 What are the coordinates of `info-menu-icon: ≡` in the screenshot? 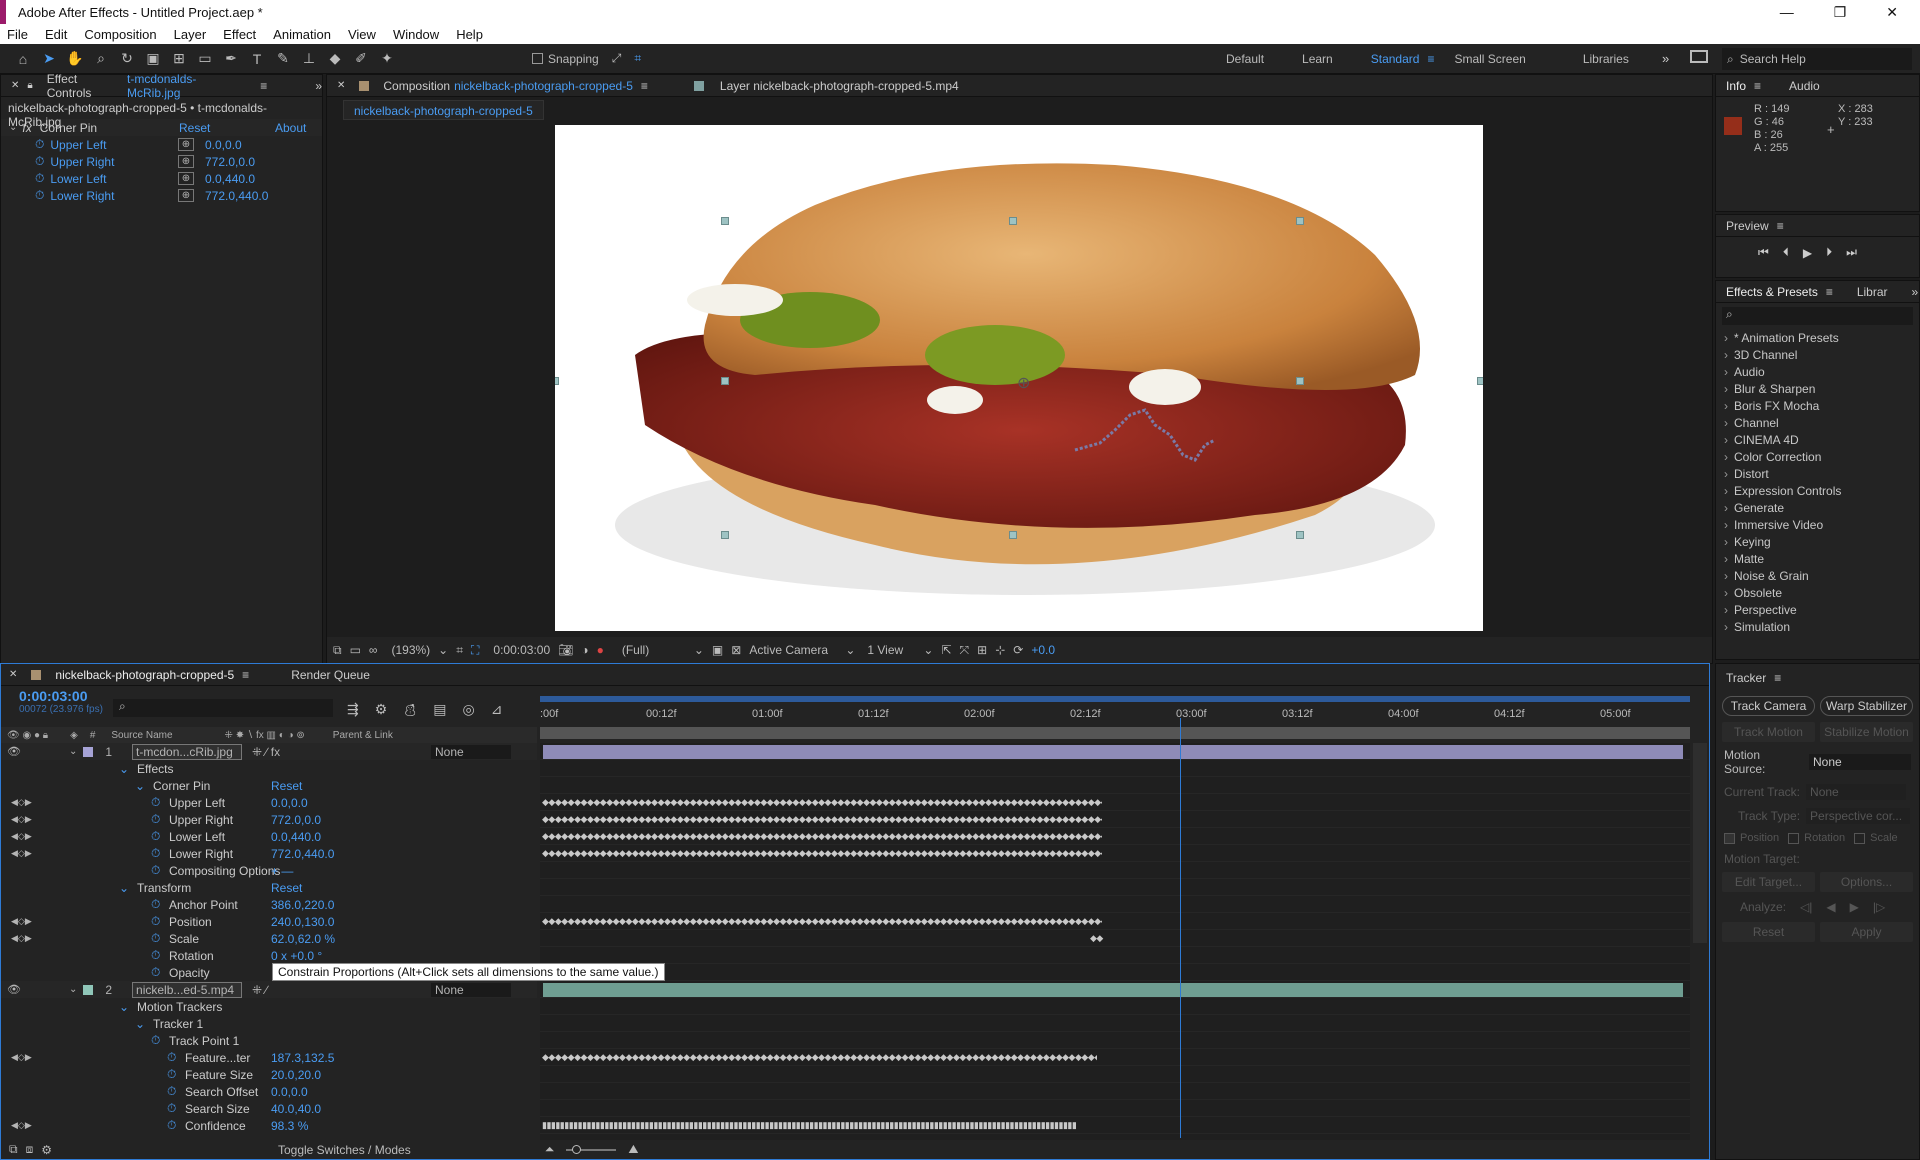 It's located at (1757, 86).